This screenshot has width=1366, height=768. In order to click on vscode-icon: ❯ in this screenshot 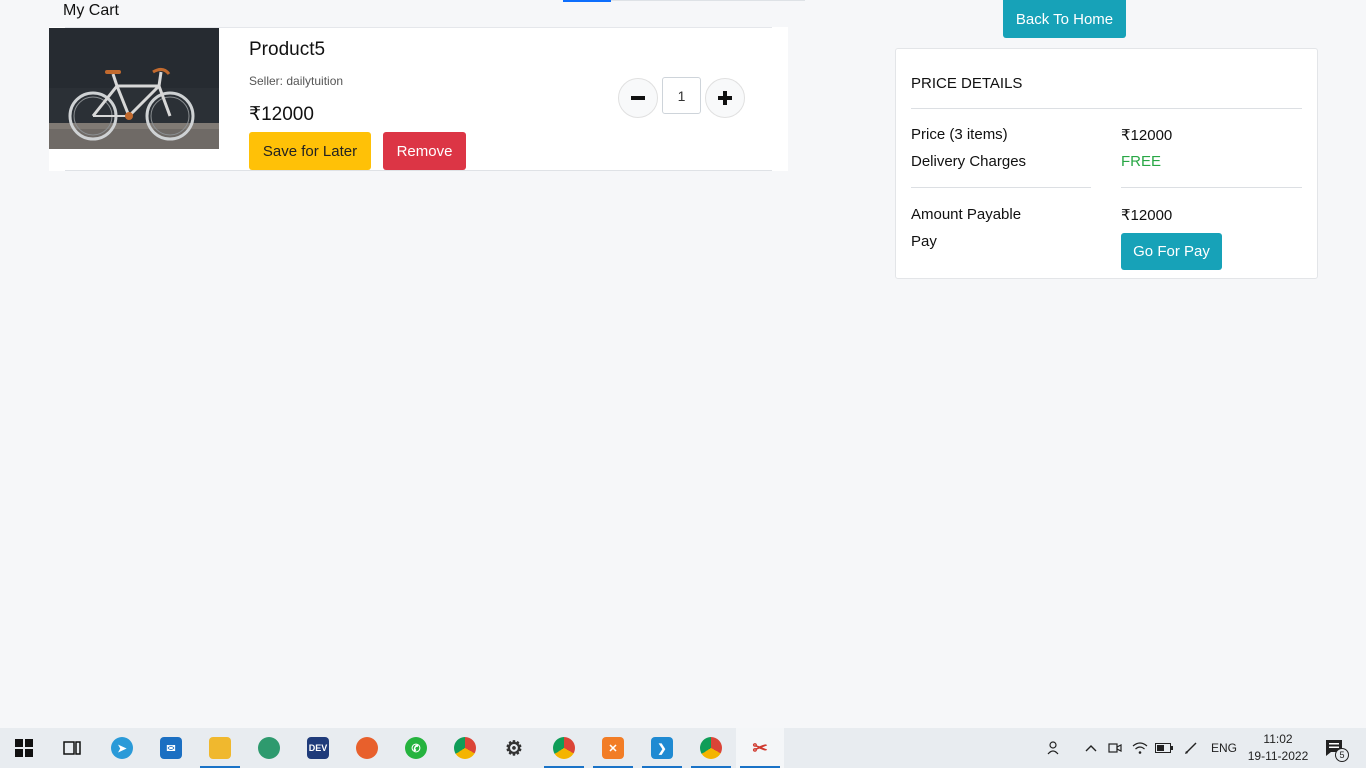, I will do `click(662, 748)`.